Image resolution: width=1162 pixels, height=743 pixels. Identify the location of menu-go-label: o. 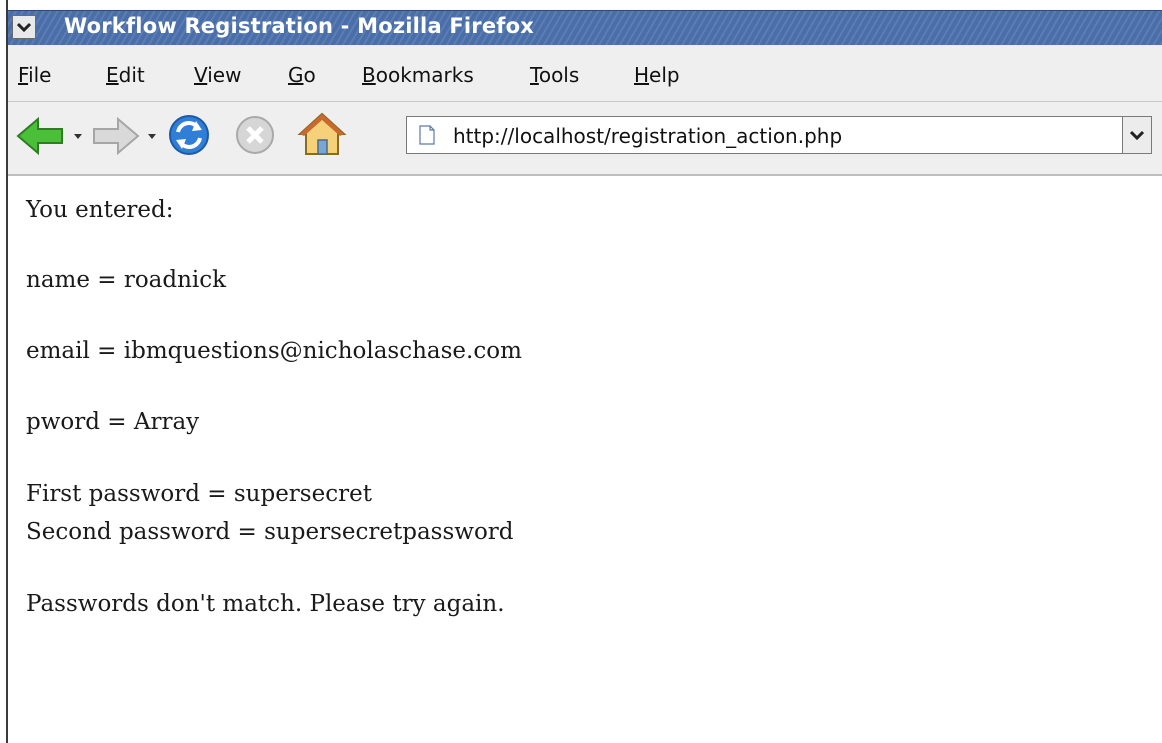
(309, 75).